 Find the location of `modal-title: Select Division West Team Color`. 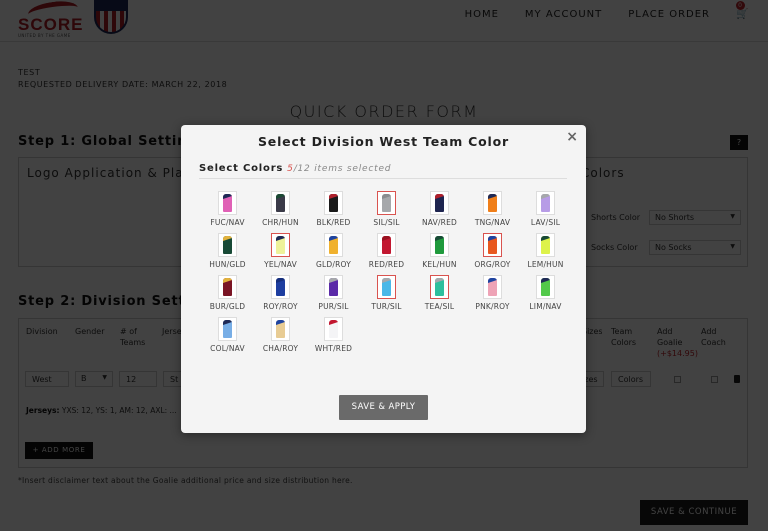

modal-title: Select Division West Team Color is located at coordinates (383, 141).